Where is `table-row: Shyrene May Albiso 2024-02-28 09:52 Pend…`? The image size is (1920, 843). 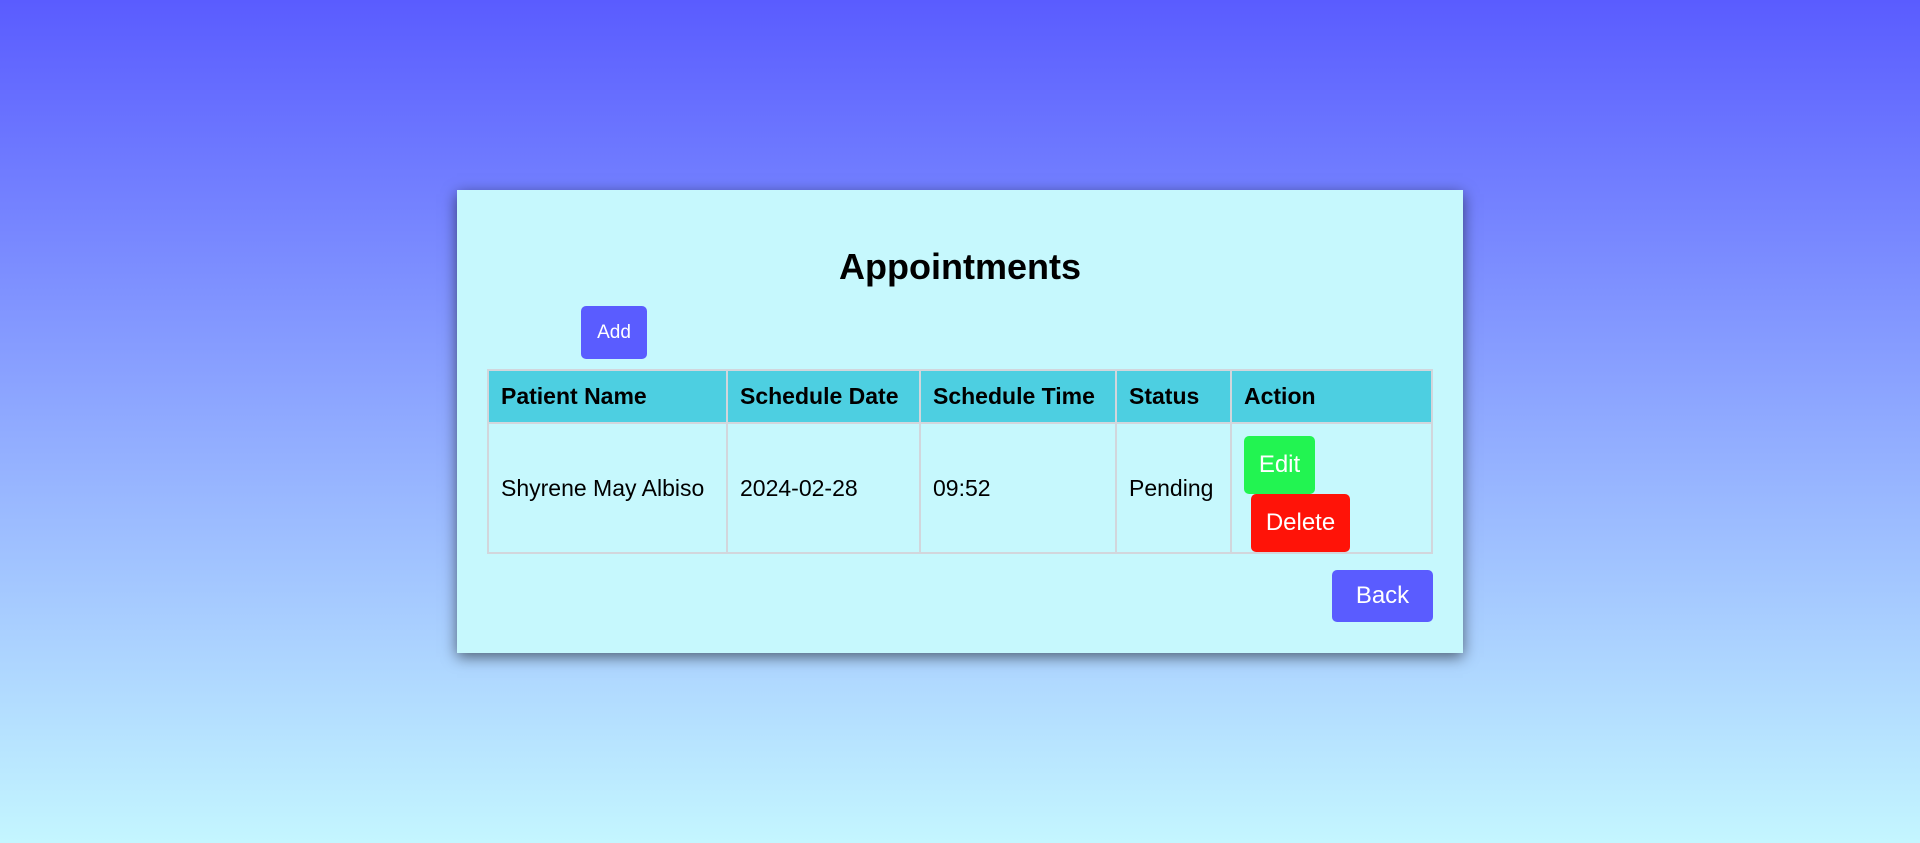 table-row: Shyrene May Albiso 2024-02-28 09:52 Pend… is located at coordinates (960, 488).